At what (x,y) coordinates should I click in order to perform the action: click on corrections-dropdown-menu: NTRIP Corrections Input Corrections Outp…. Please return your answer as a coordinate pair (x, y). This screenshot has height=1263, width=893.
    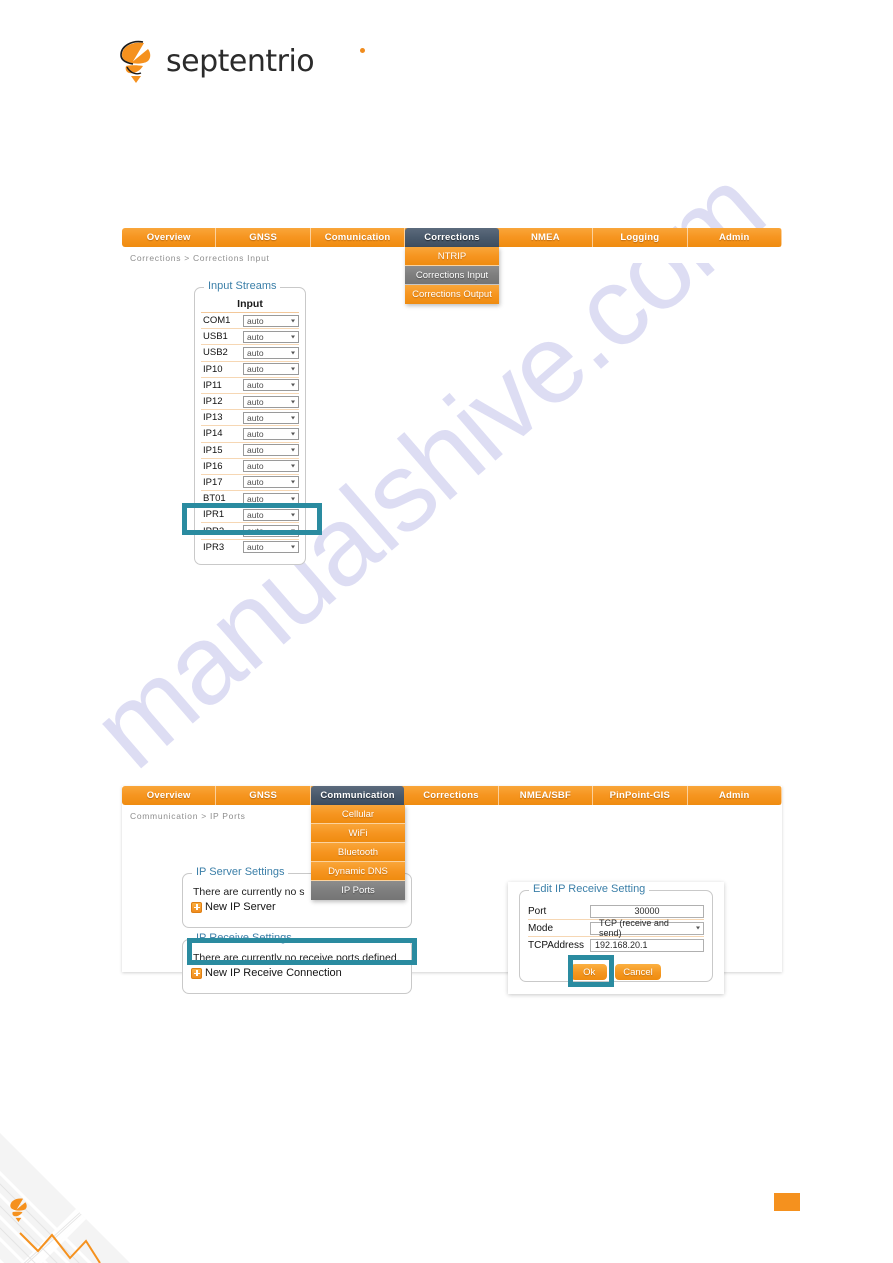
    Looking at the image, I should click on (452, 275).